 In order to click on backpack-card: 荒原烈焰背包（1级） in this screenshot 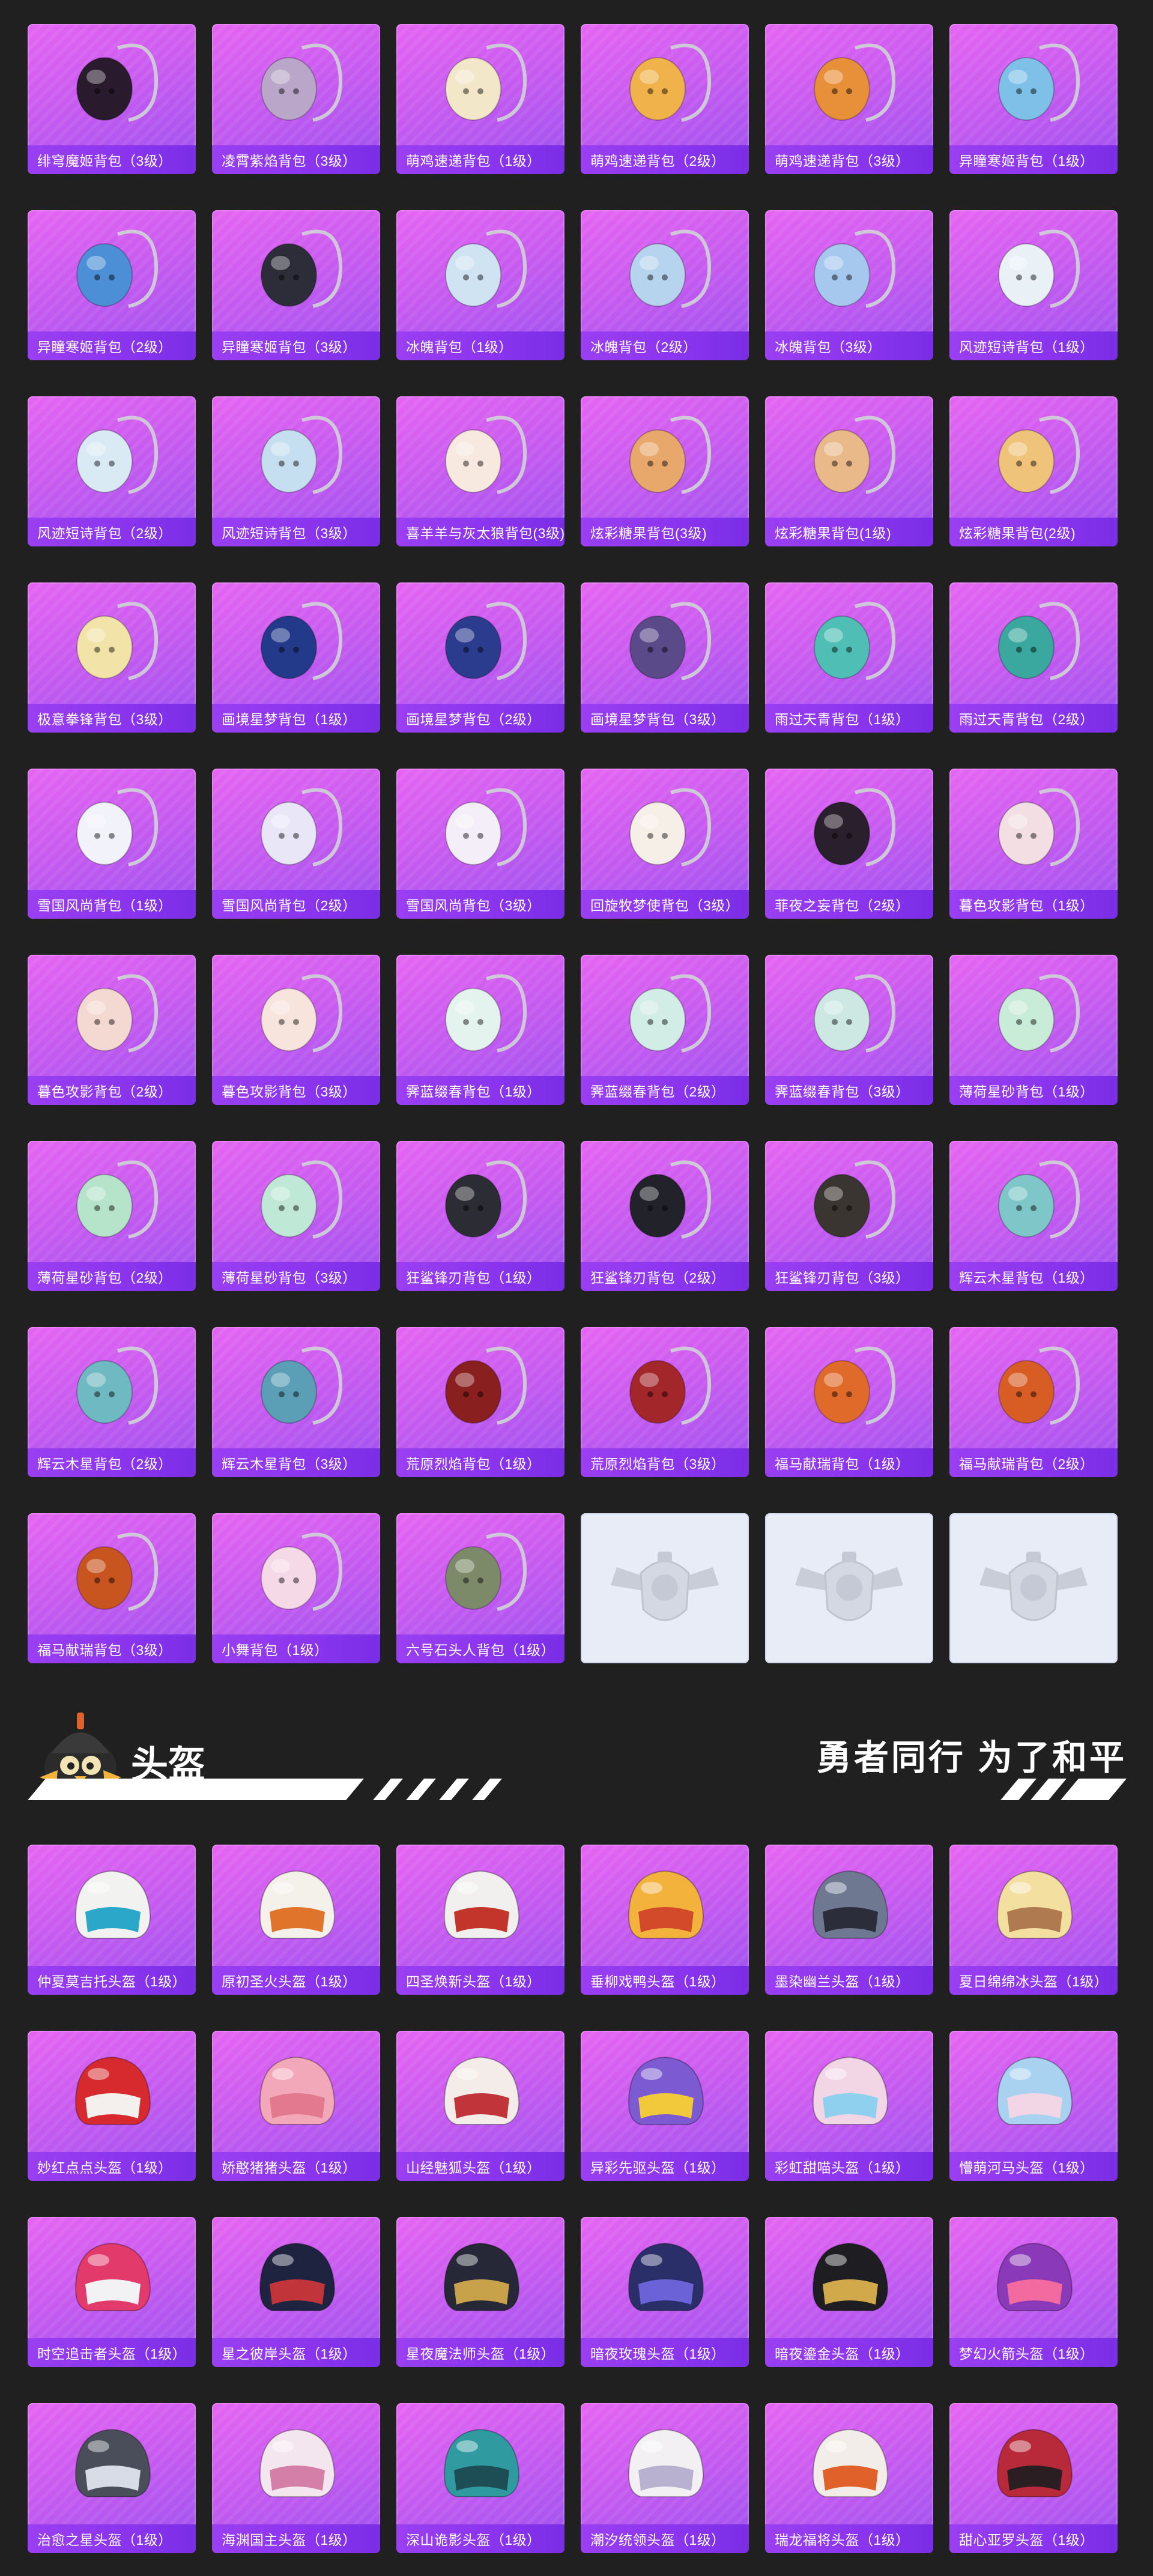, I will do `click(480, 1402)`.